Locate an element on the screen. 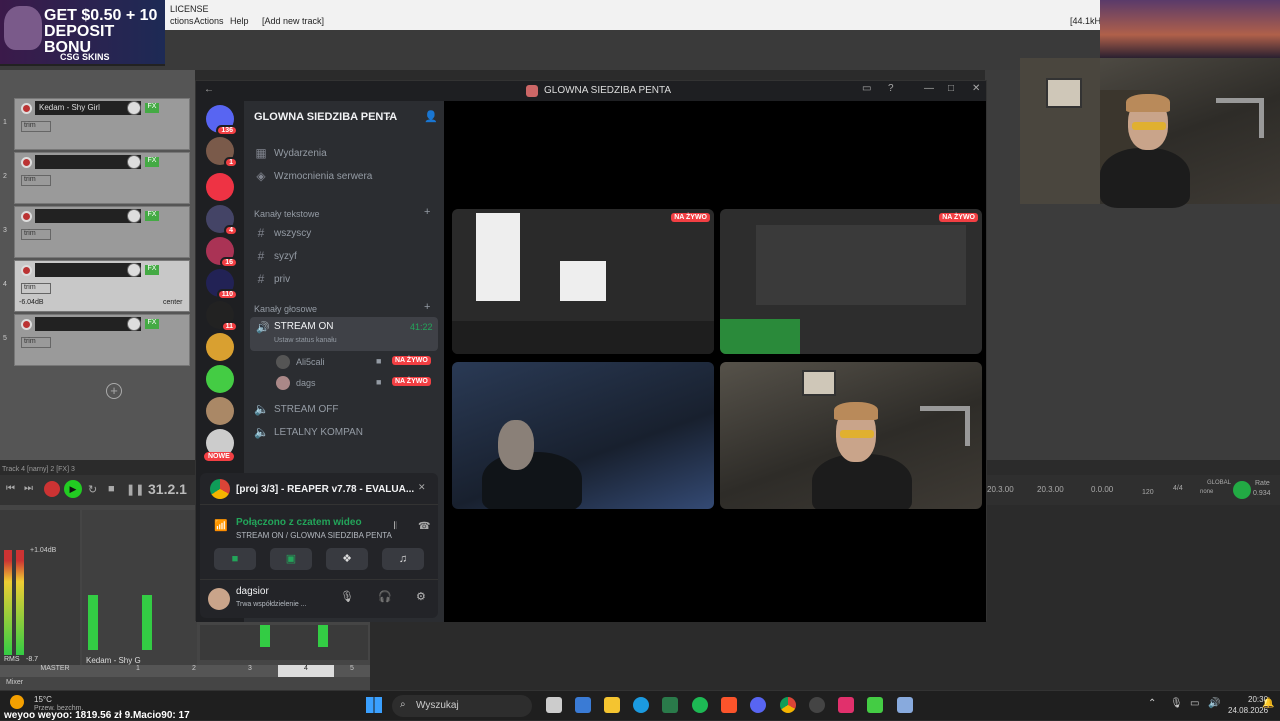 The width and height of the screenshot is (1280, 721). headphones-icon: 🎧 is located at coordinates (385, 596).